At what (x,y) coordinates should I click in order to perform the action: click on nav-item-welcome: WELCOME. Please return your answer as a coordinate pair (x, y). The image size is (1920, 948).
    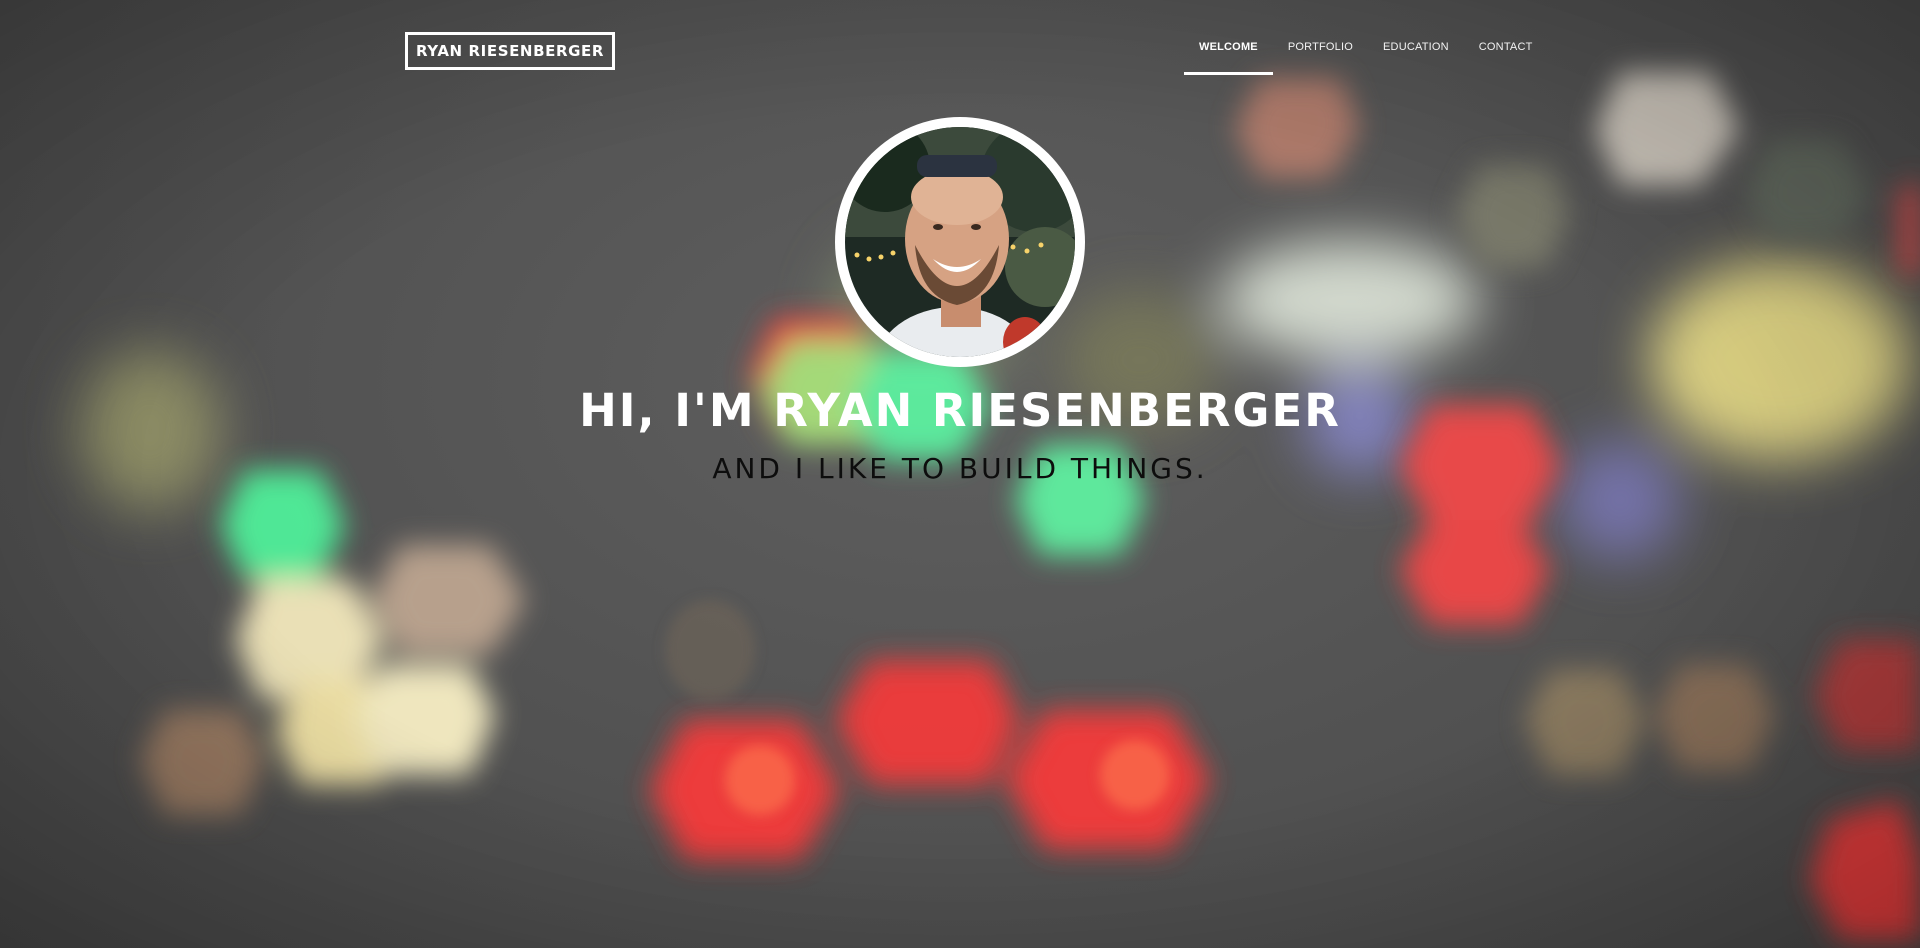
    Looking at the image, I should click on (1228, 37).